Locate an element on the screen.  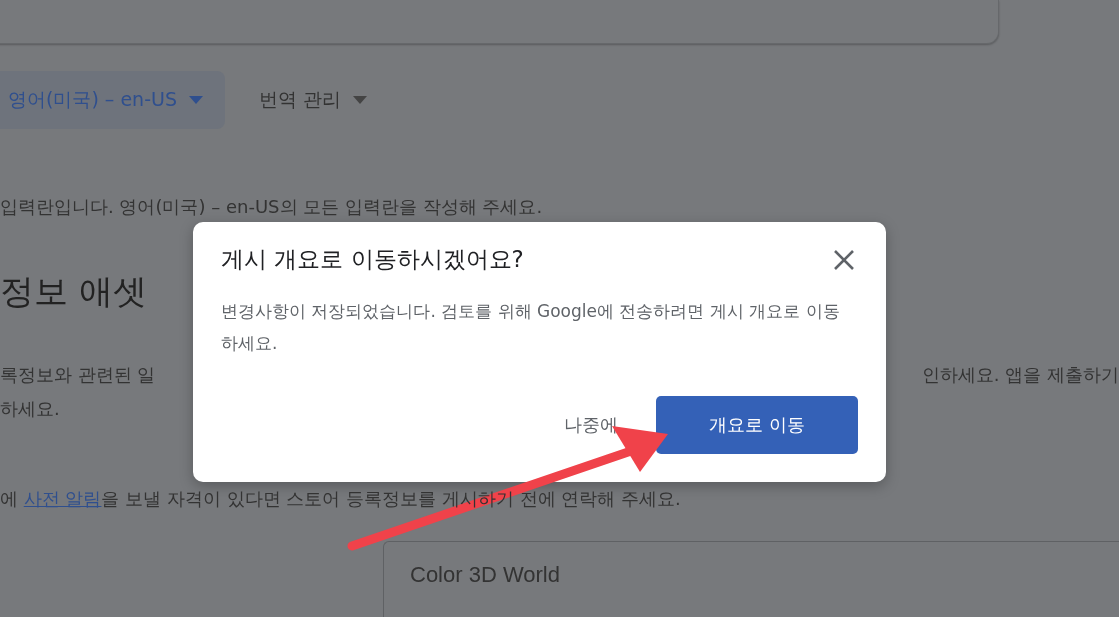
later-button: 나중에 is located at coordinates (591, 425).